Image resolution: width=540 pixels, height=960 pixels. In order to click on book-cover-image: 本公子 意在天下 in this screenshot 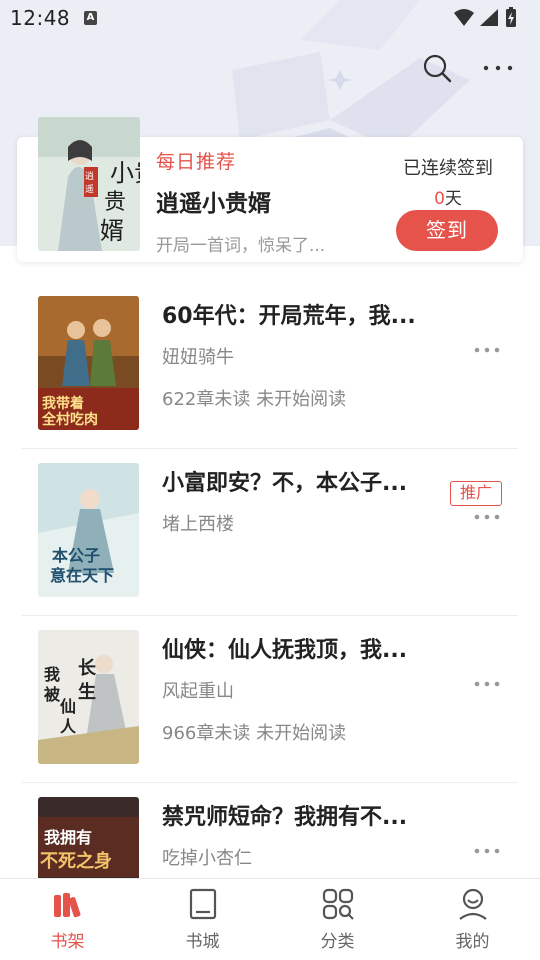, I will do `click(88, 530)`.